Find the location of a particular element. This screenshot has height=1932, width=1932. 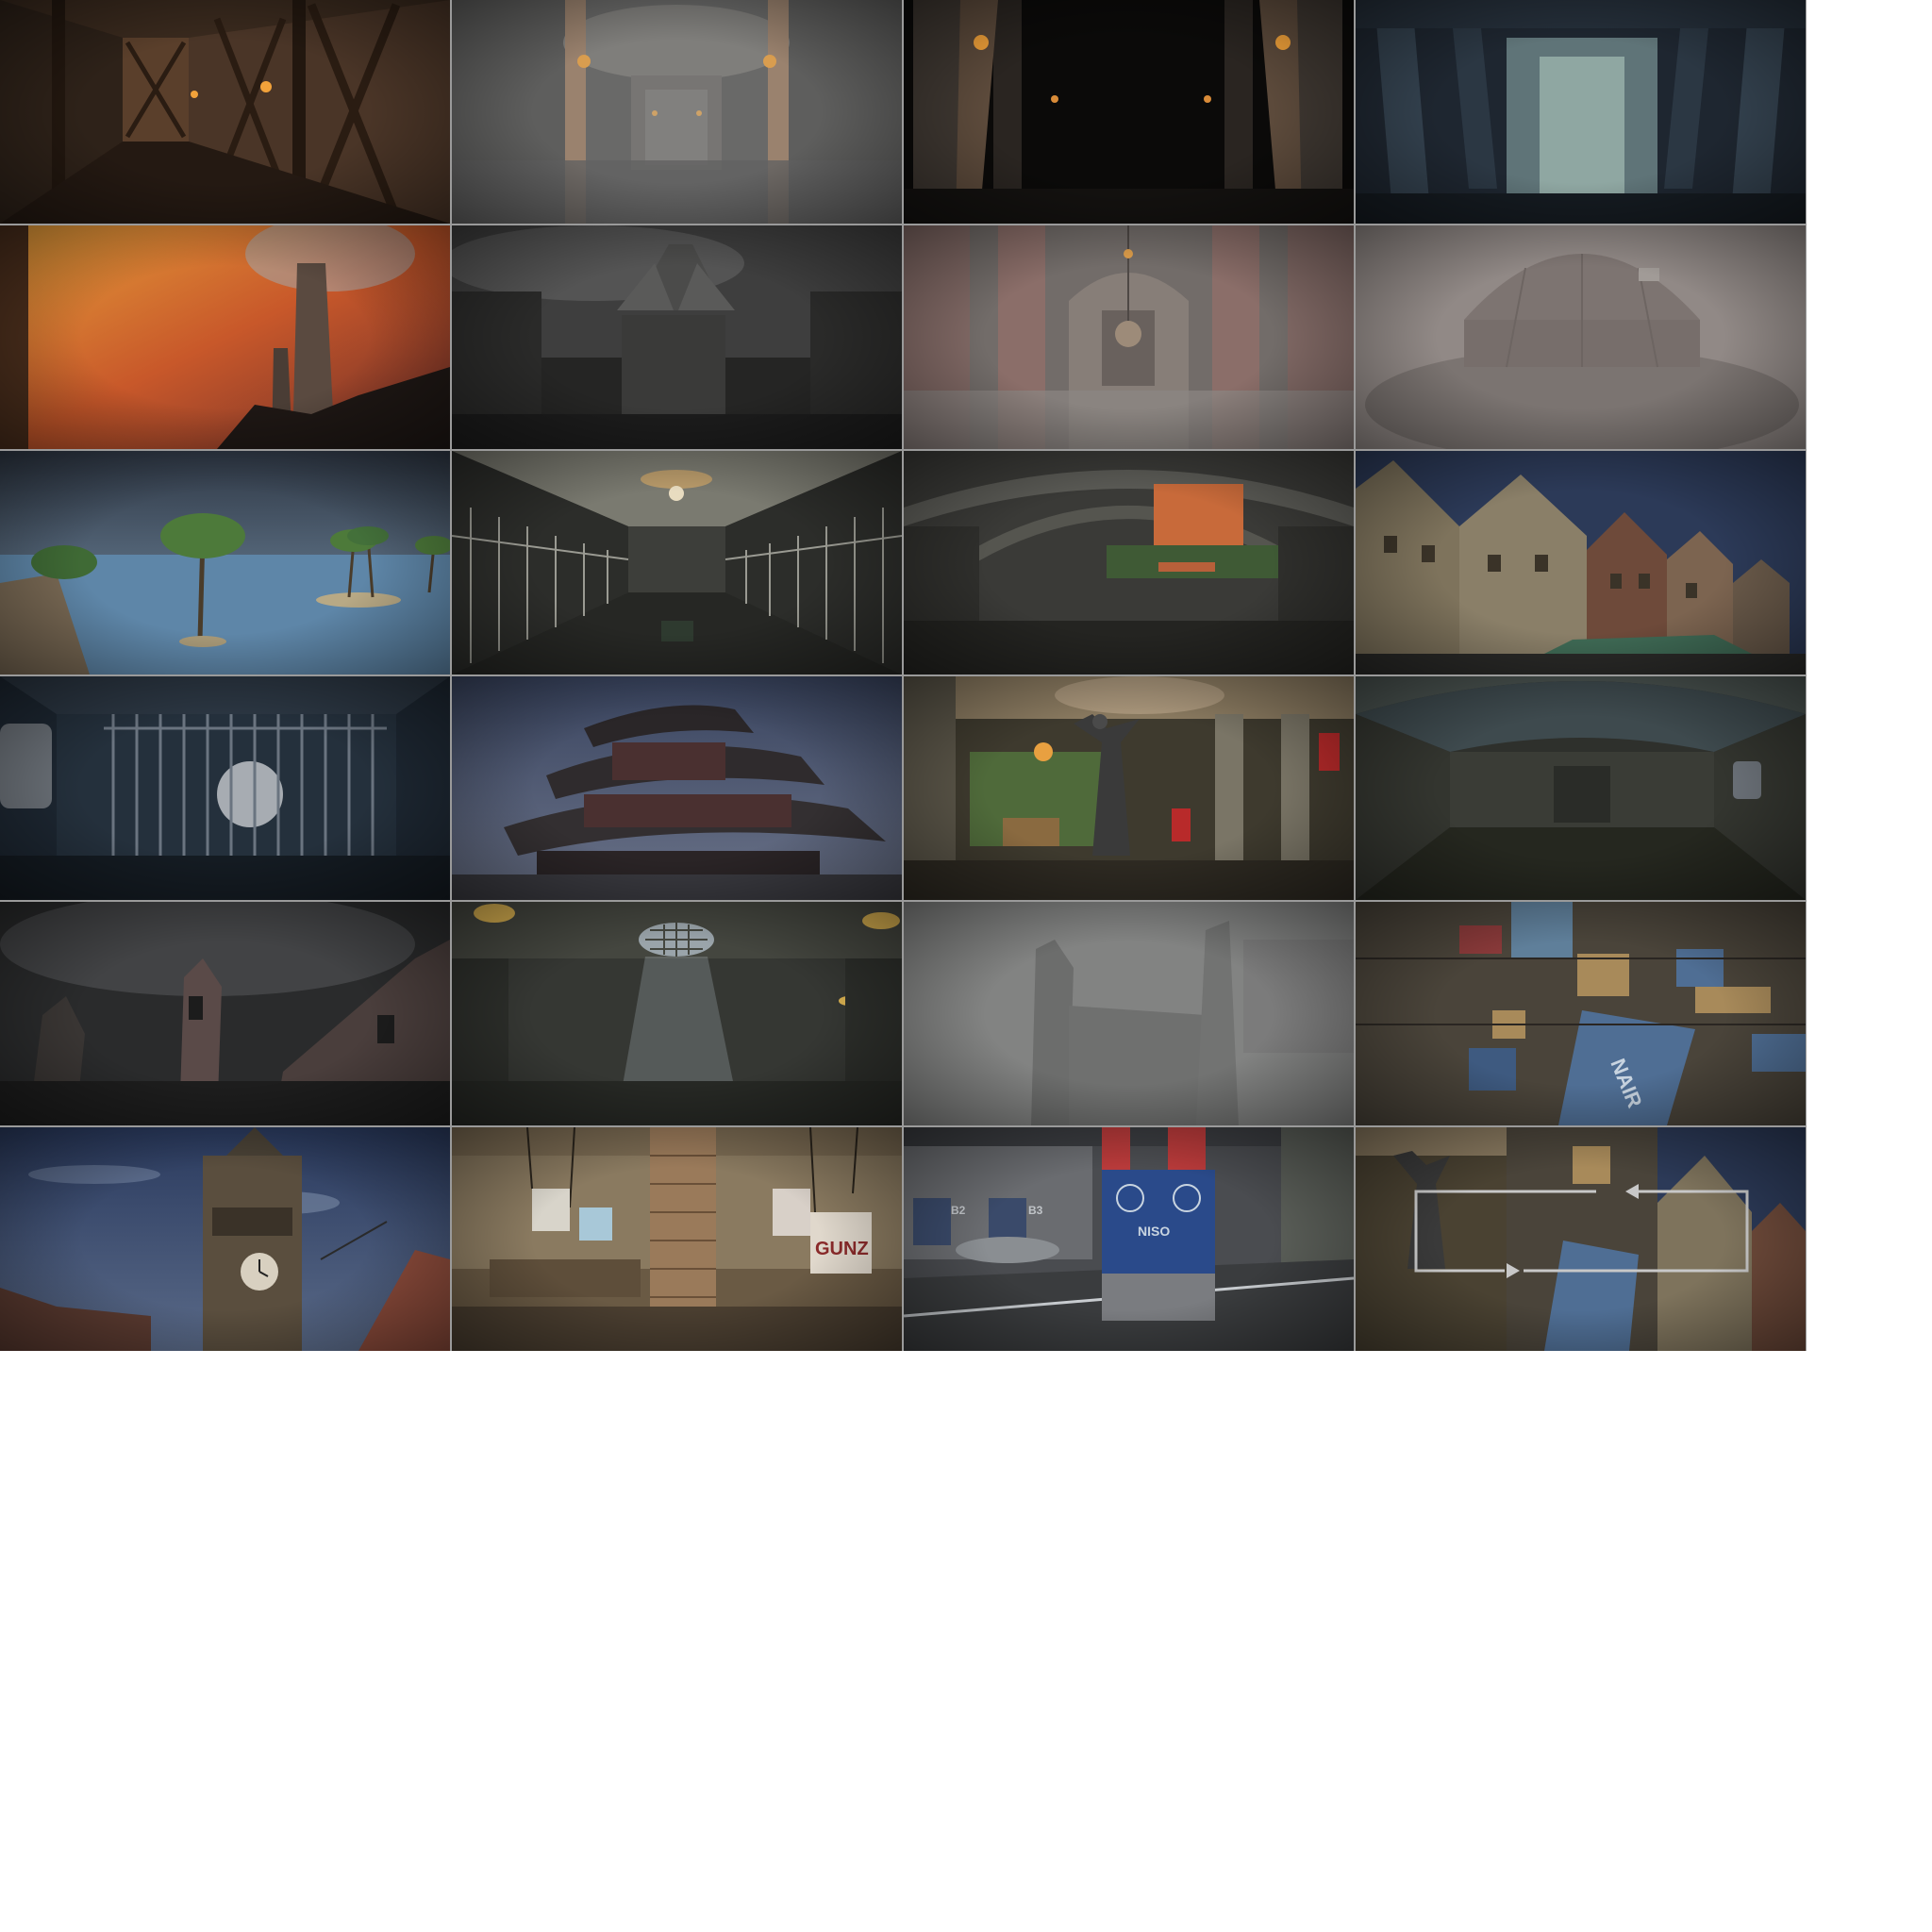

stone-tunnel-scene is located at coordinates (1581, 788).